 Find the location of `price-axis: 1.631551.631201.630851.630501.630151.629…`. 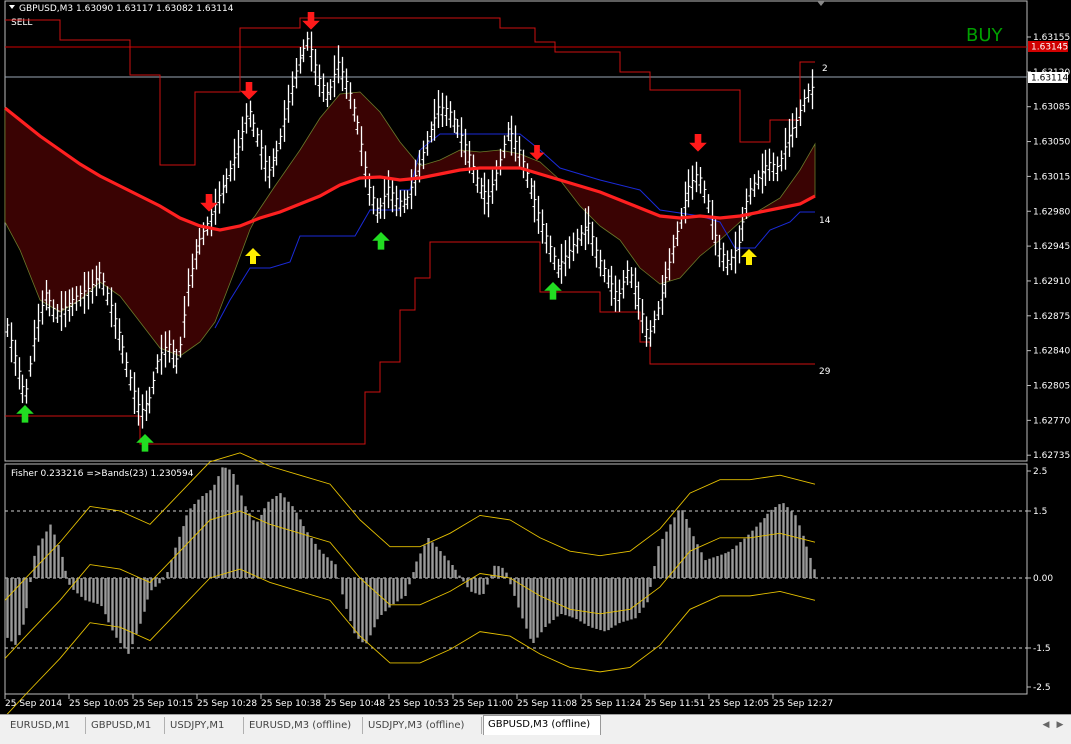

price-axis: 1.631551.631201.630851.630501.630151.629… is located at coordinates (1048, 247).